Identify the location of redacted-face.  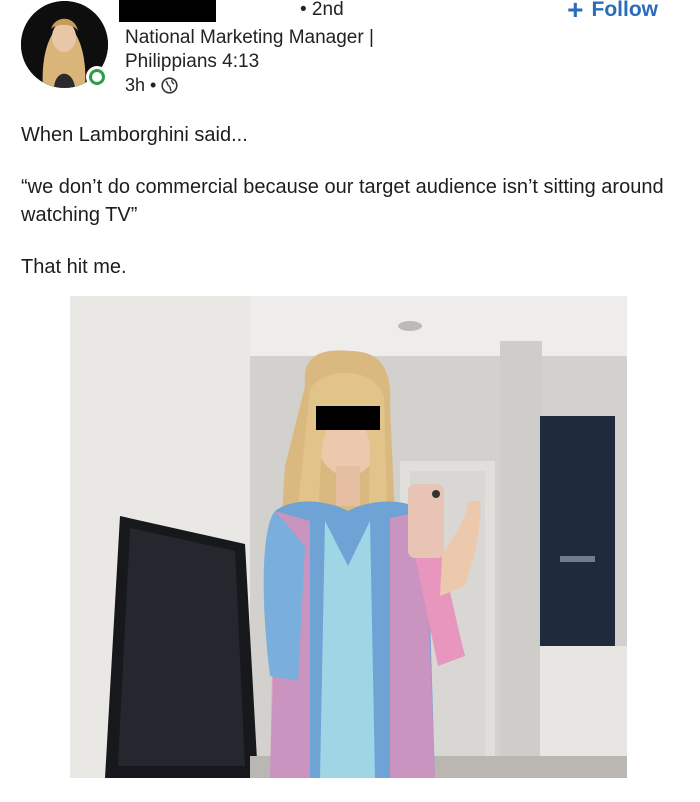
(348, 418).